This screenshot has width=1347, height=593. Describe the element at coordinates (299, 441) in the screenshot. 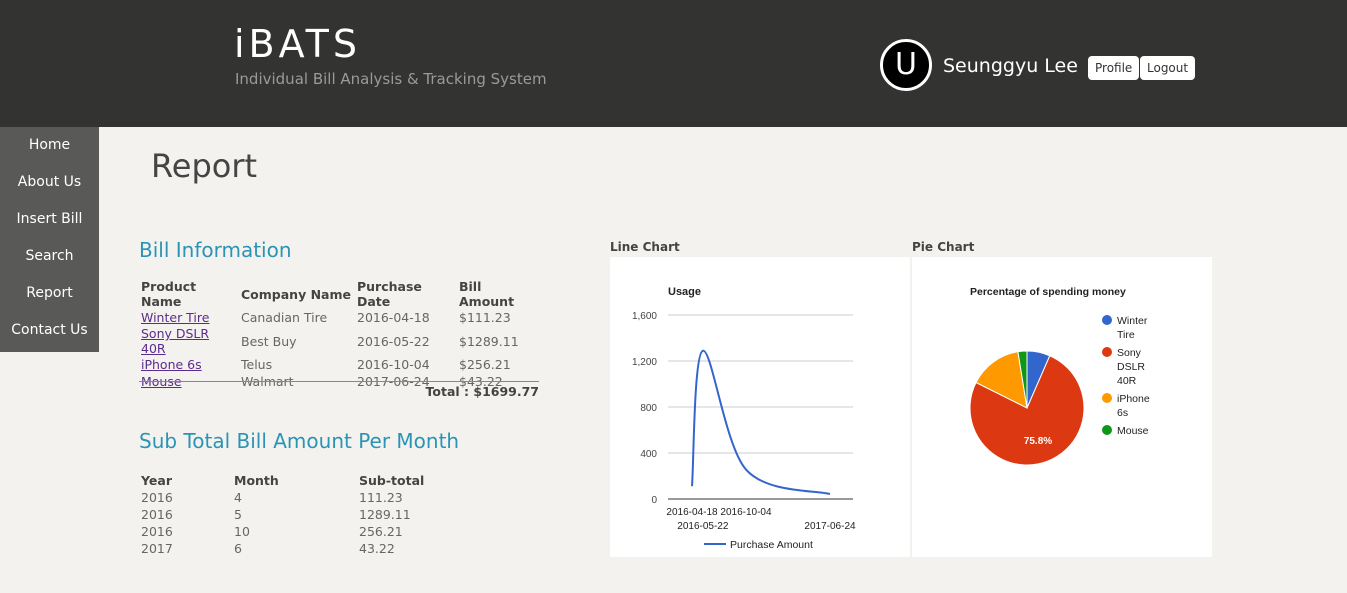

I see `subtotal-heading: Sub Total Bill Amount Per Month` at that location.